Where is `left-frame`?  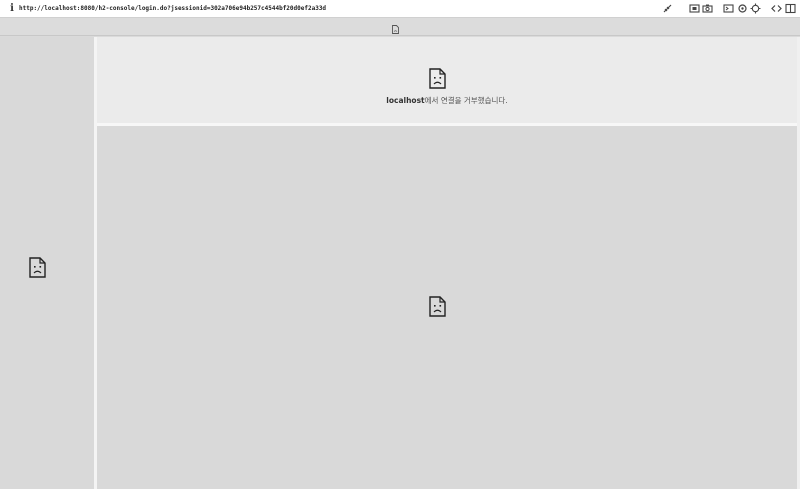
left-frame is located at coordinates (47, 263).